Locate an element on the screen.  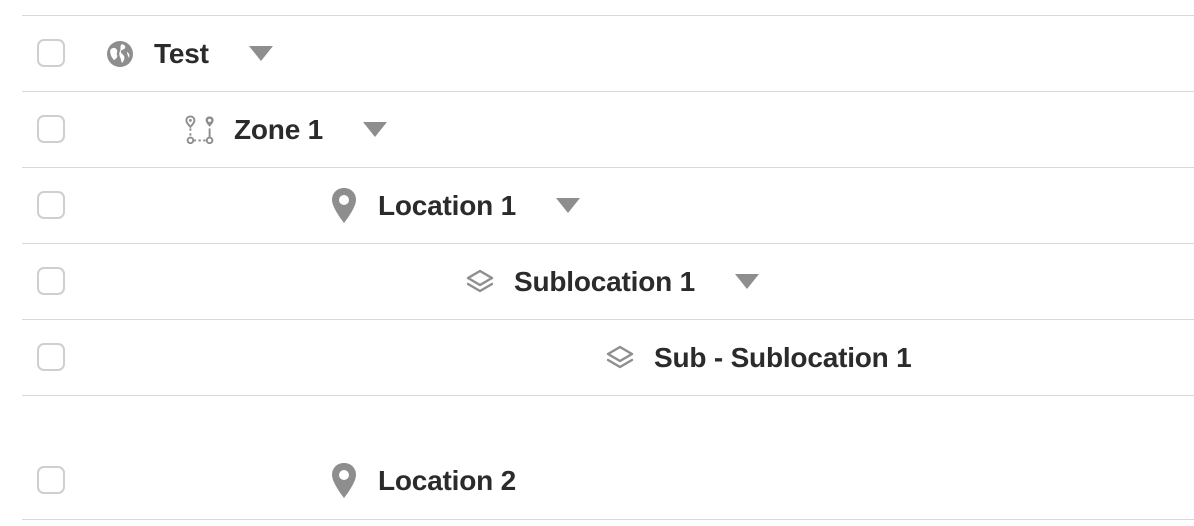
node-label: Location 1 is located at coordinates (447, 205).